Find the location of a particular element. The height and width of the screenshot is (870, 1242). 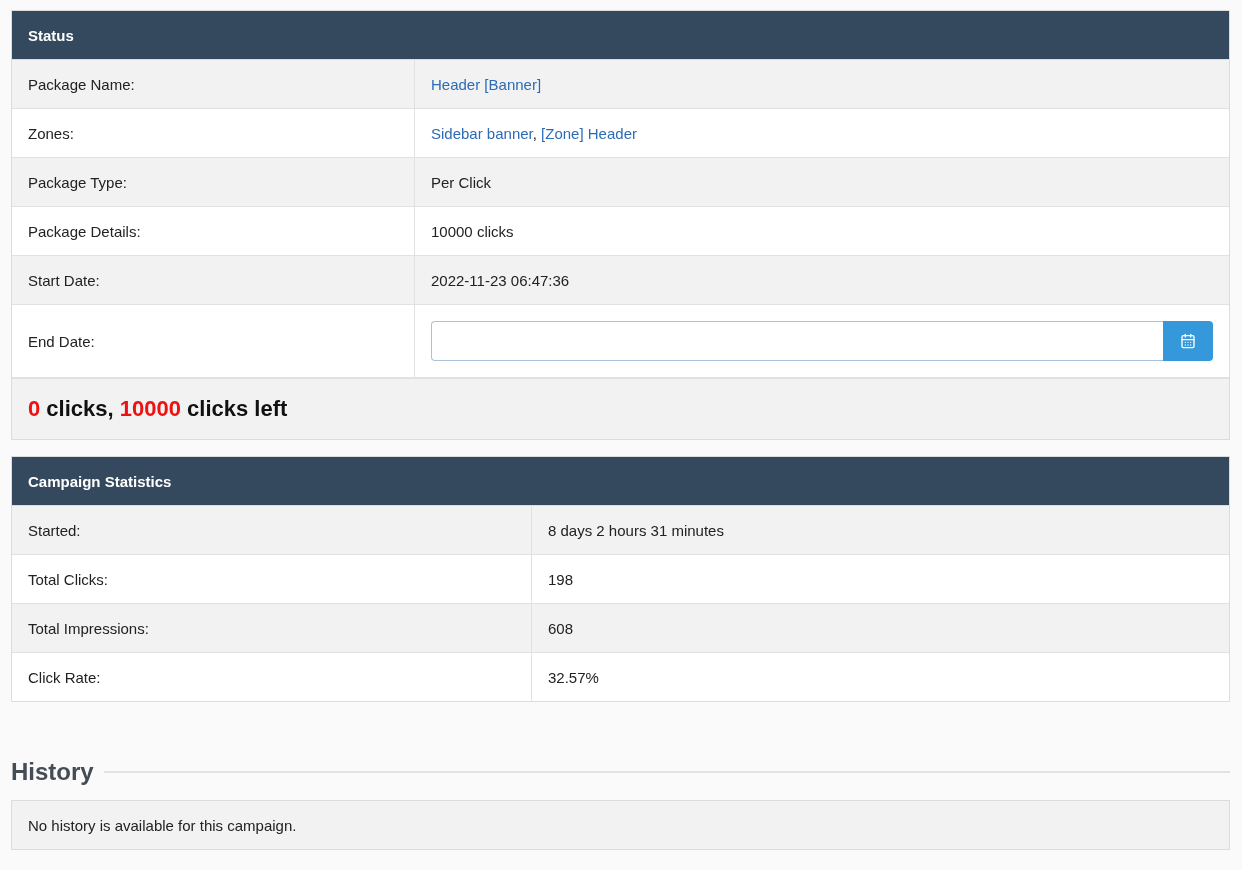

clicks-summary: 0 clicks, 10000 clicks left is located at coordinates (158, 409).